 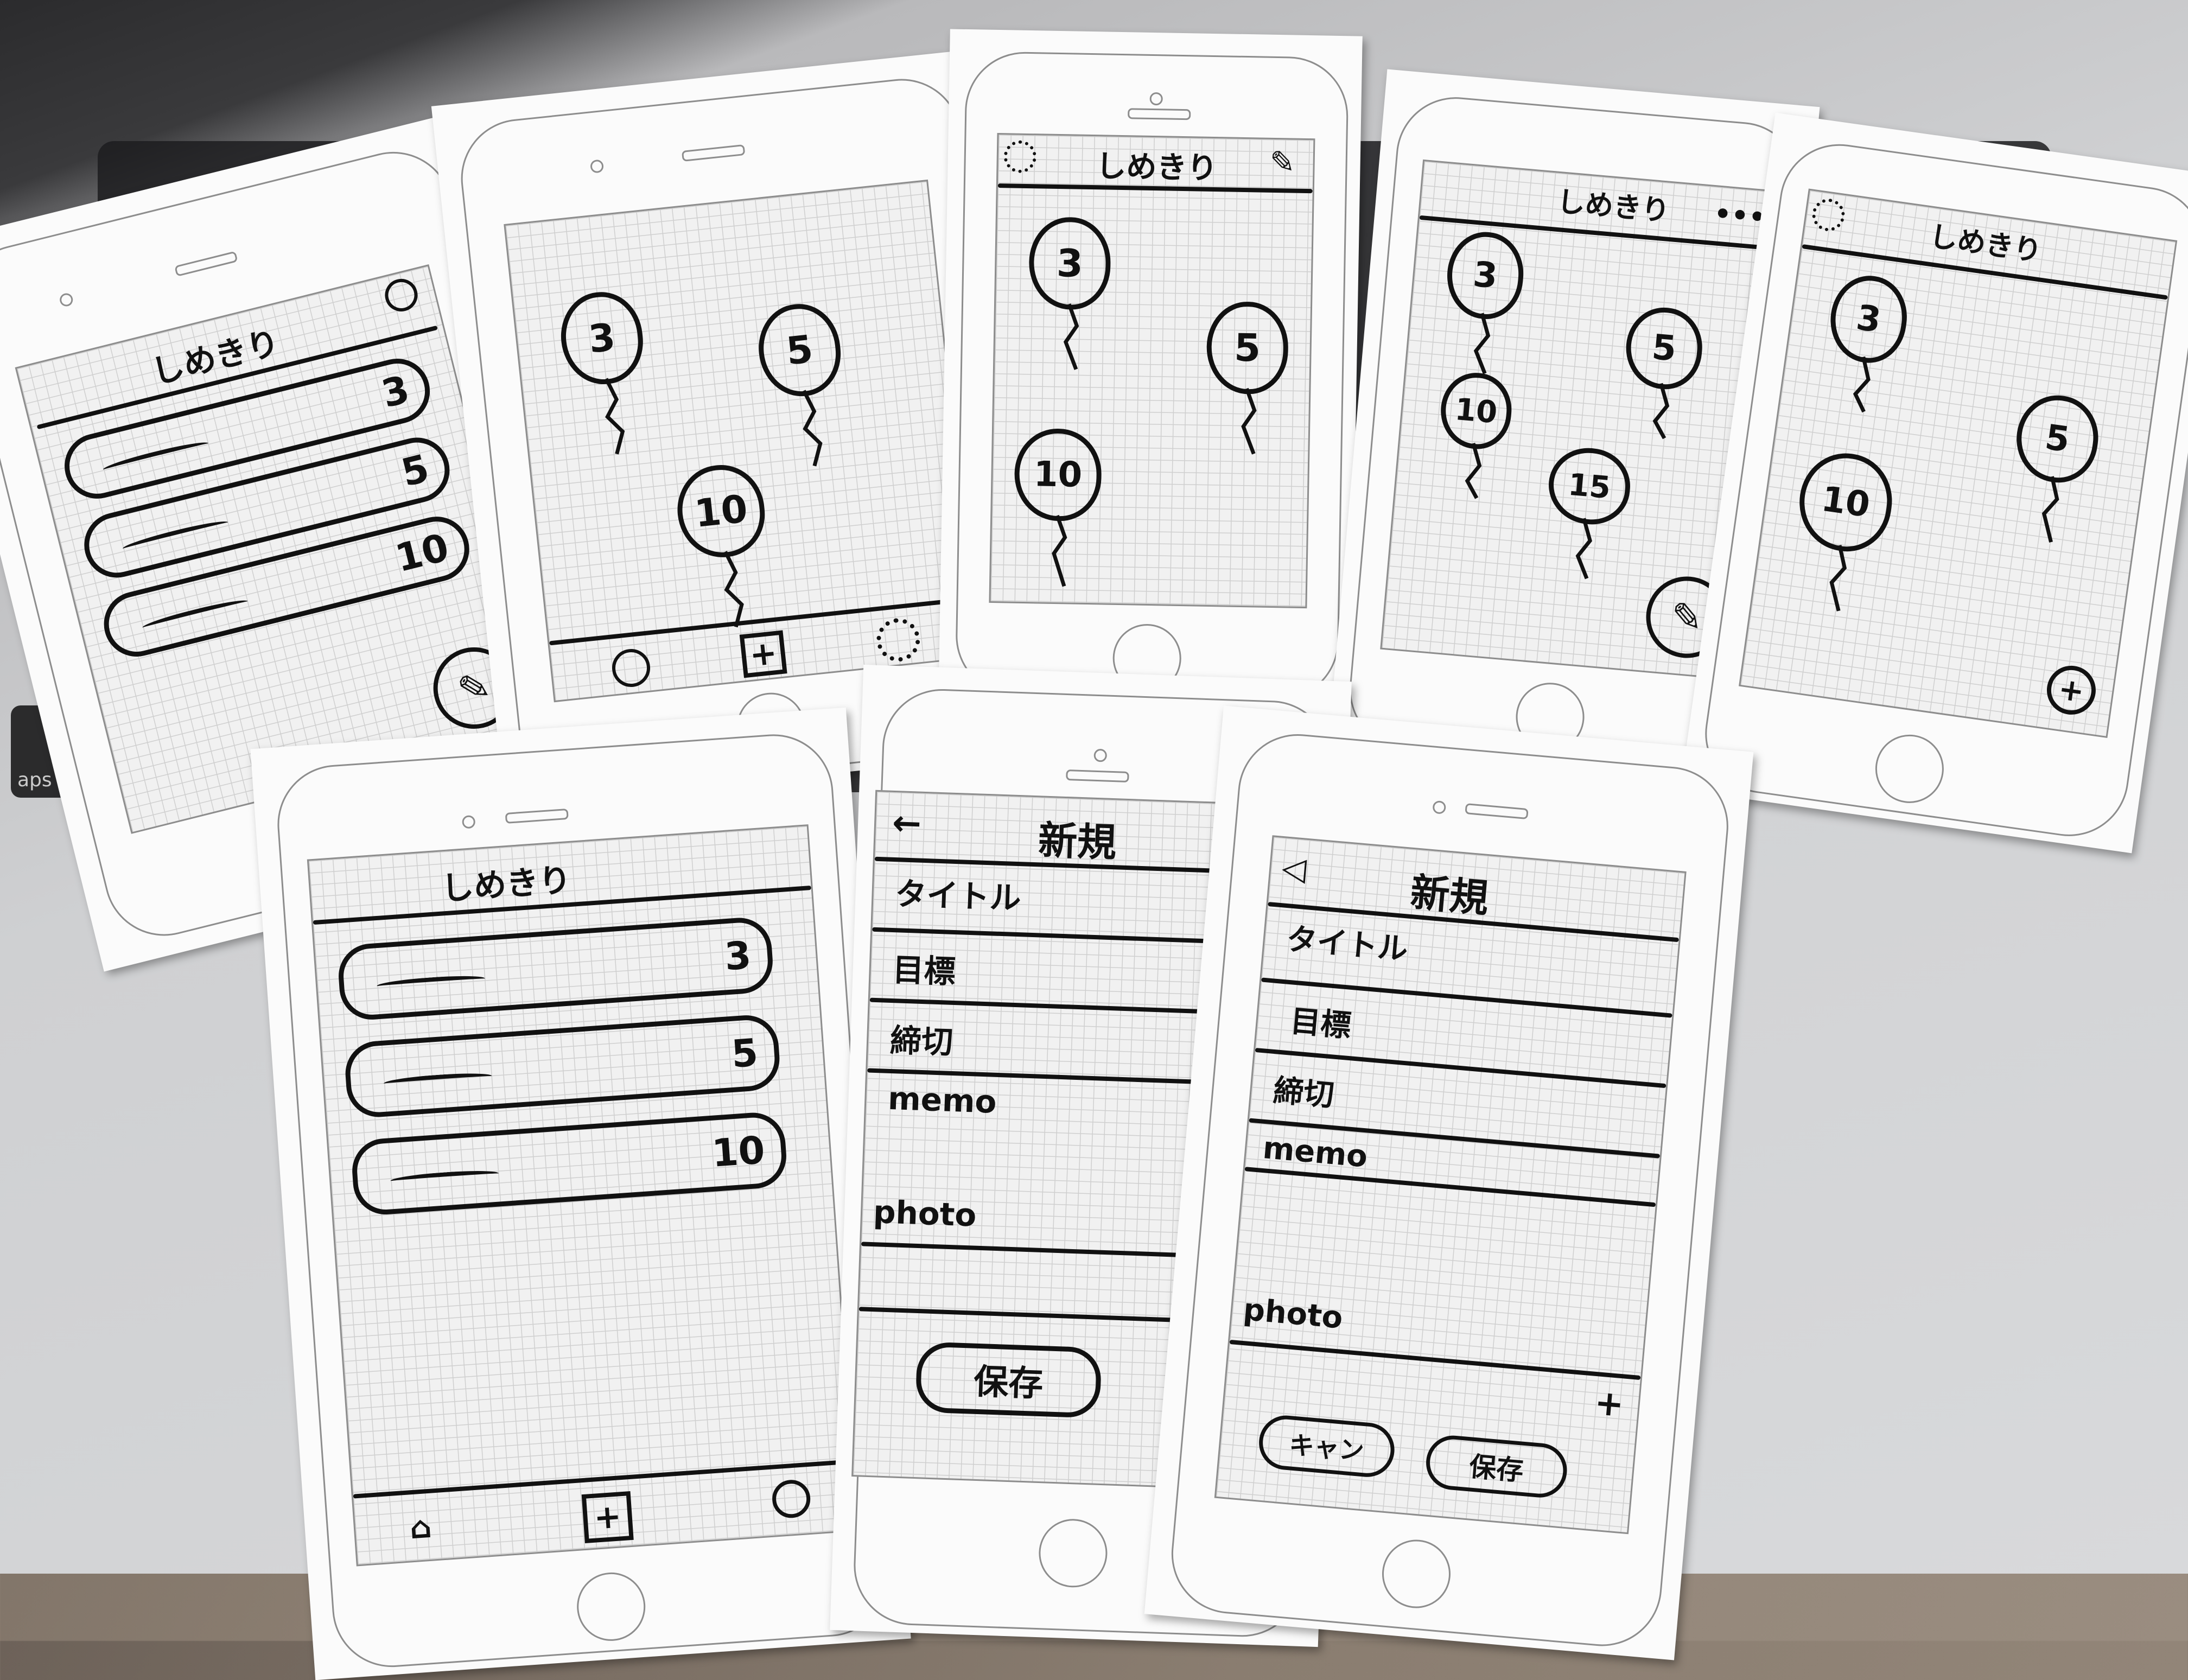 I want to click on deadline-item: 10, so click(x=569, y=1163).